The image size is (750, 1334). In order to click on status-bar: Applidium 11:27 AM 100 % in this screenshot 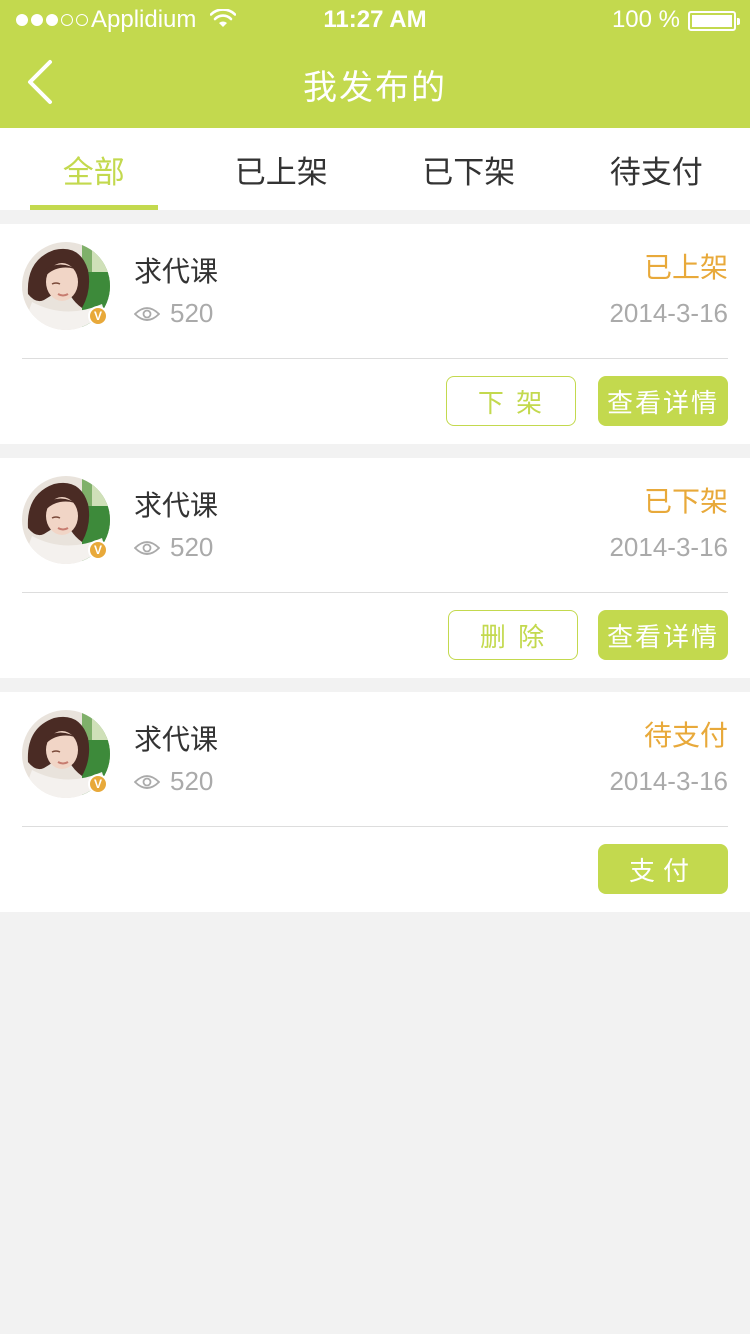, I will do `click(375, 20)`.